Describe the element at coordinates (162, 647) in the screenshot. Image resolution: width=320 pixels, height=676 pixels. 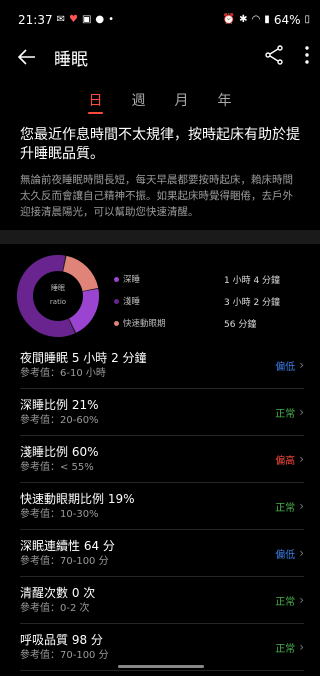
I see `metric-breathing-quality: 呼吸品質 98 分 參考值：70-100 分 正常 ›` at that location.